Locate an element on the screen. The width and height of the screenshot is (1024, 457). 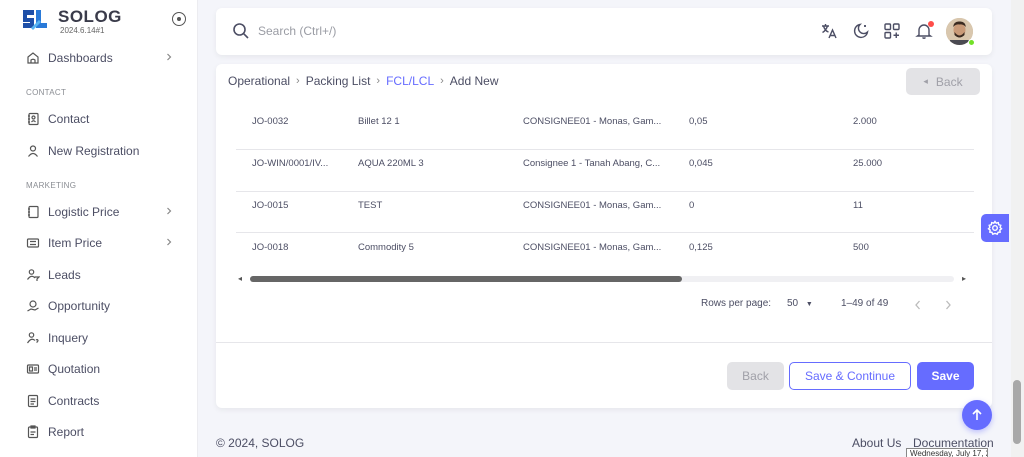
user-icon is located at coordinates (33, 151).